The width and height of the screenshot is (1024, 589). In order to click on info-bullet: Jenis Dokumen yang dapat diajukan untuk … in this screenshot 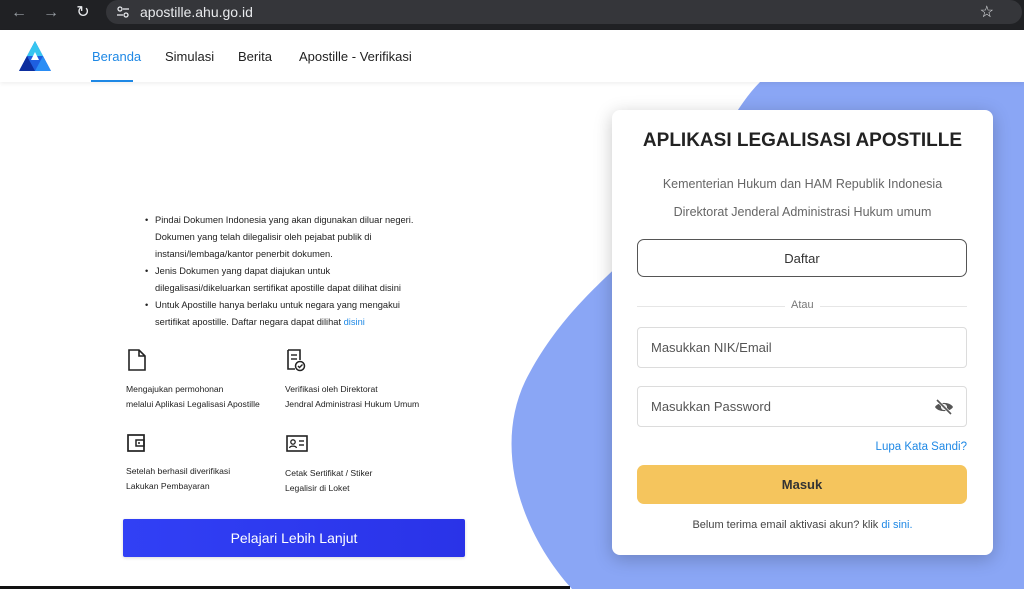, I will do `click(280, 280)`.